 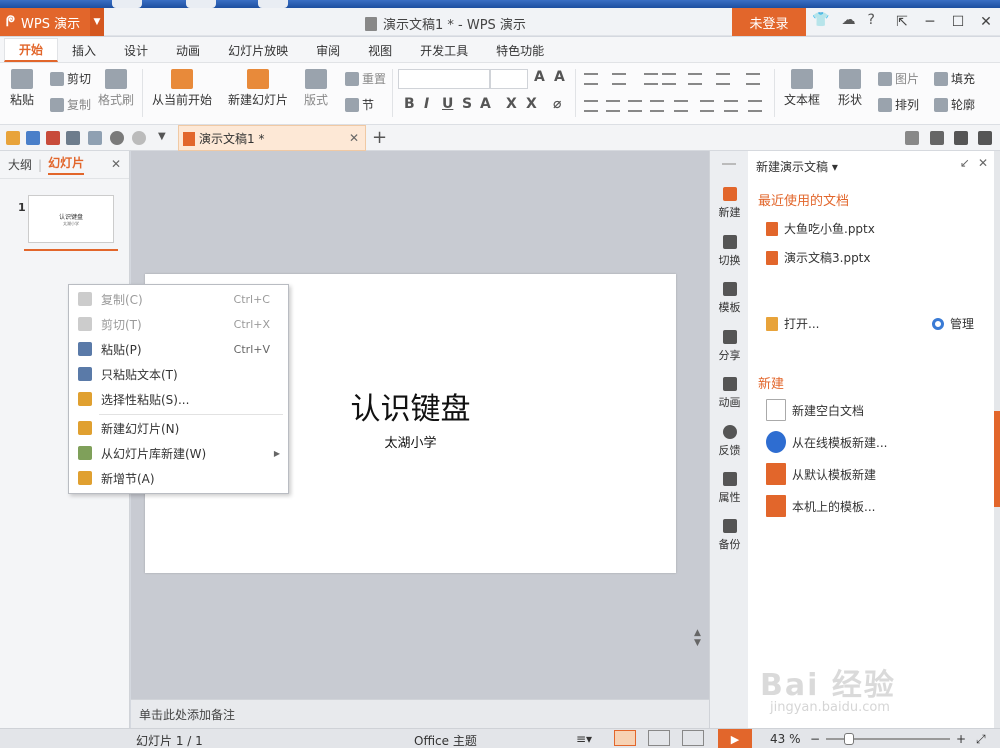 I want to click on zoom-slider-handle, so click(x=849, y=739).